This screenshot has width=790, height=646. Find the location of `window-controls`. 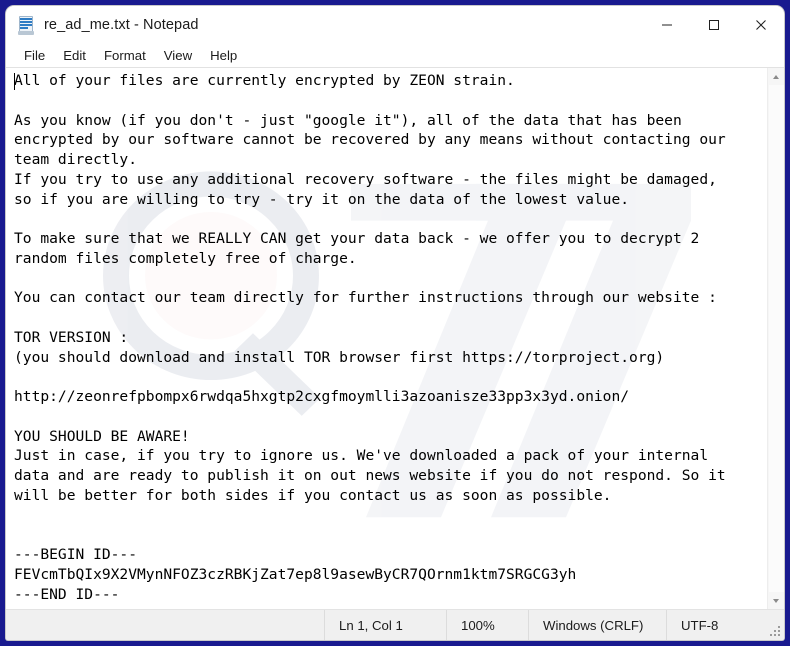

window-controls is located at coordinates (713, 25).